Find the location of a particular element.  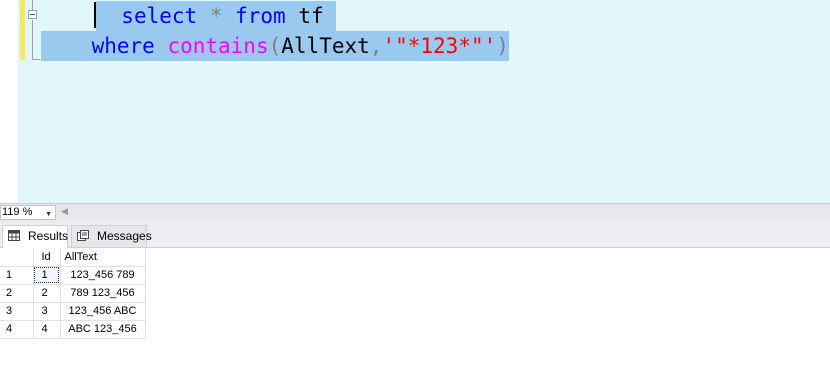

result-tabs: Results Messages is located at coordinates (415, 234).